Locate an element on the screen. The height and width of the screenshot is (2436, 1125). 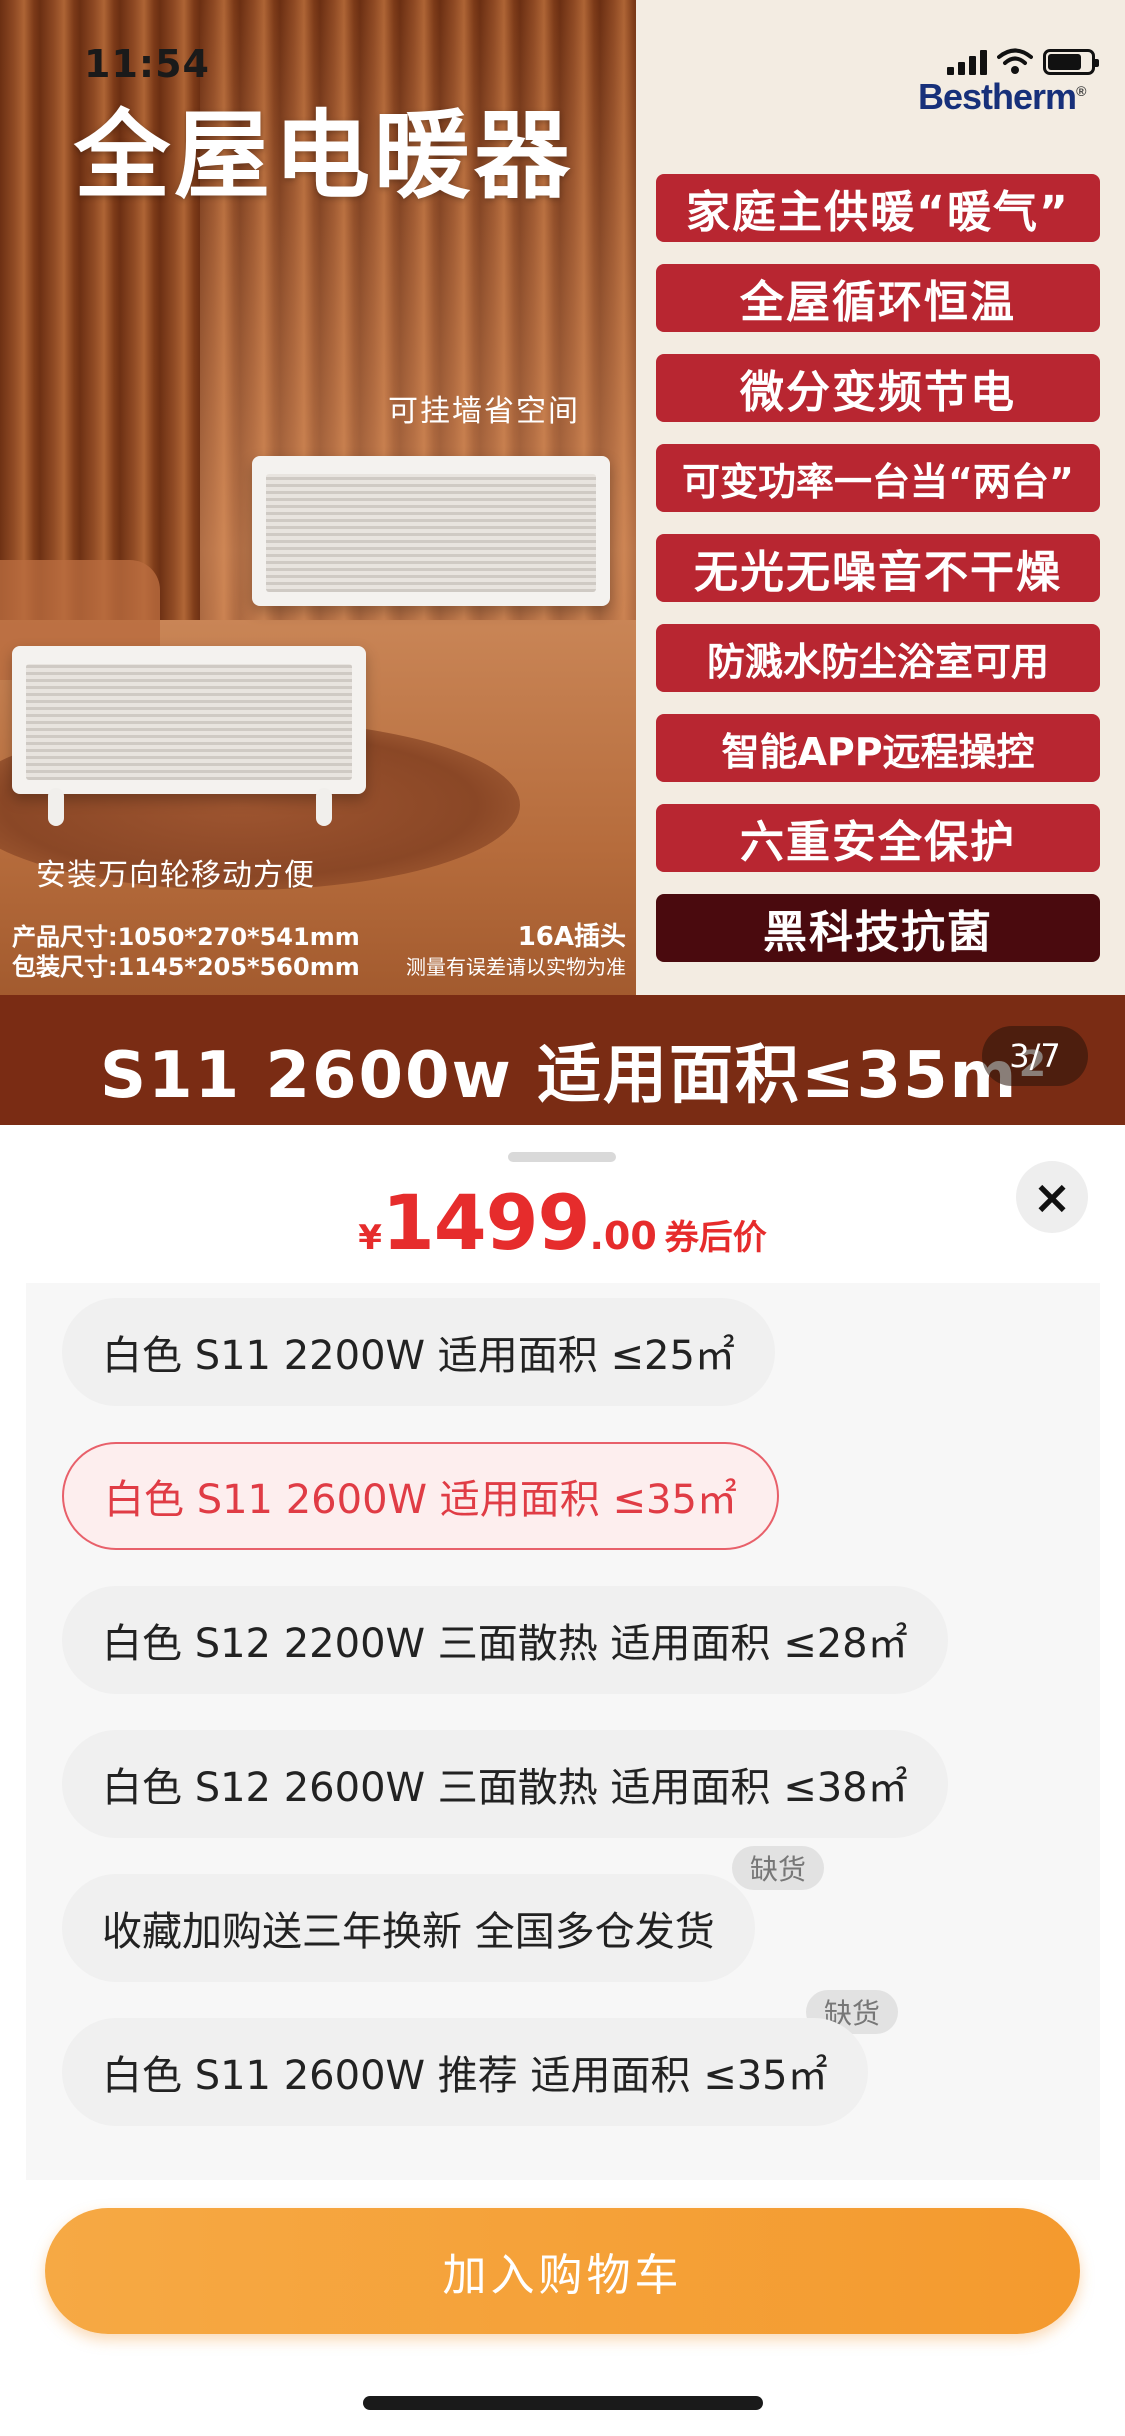
product-size: 产品尺寸:1050*270*541mm is located at coordinates (186, 937).